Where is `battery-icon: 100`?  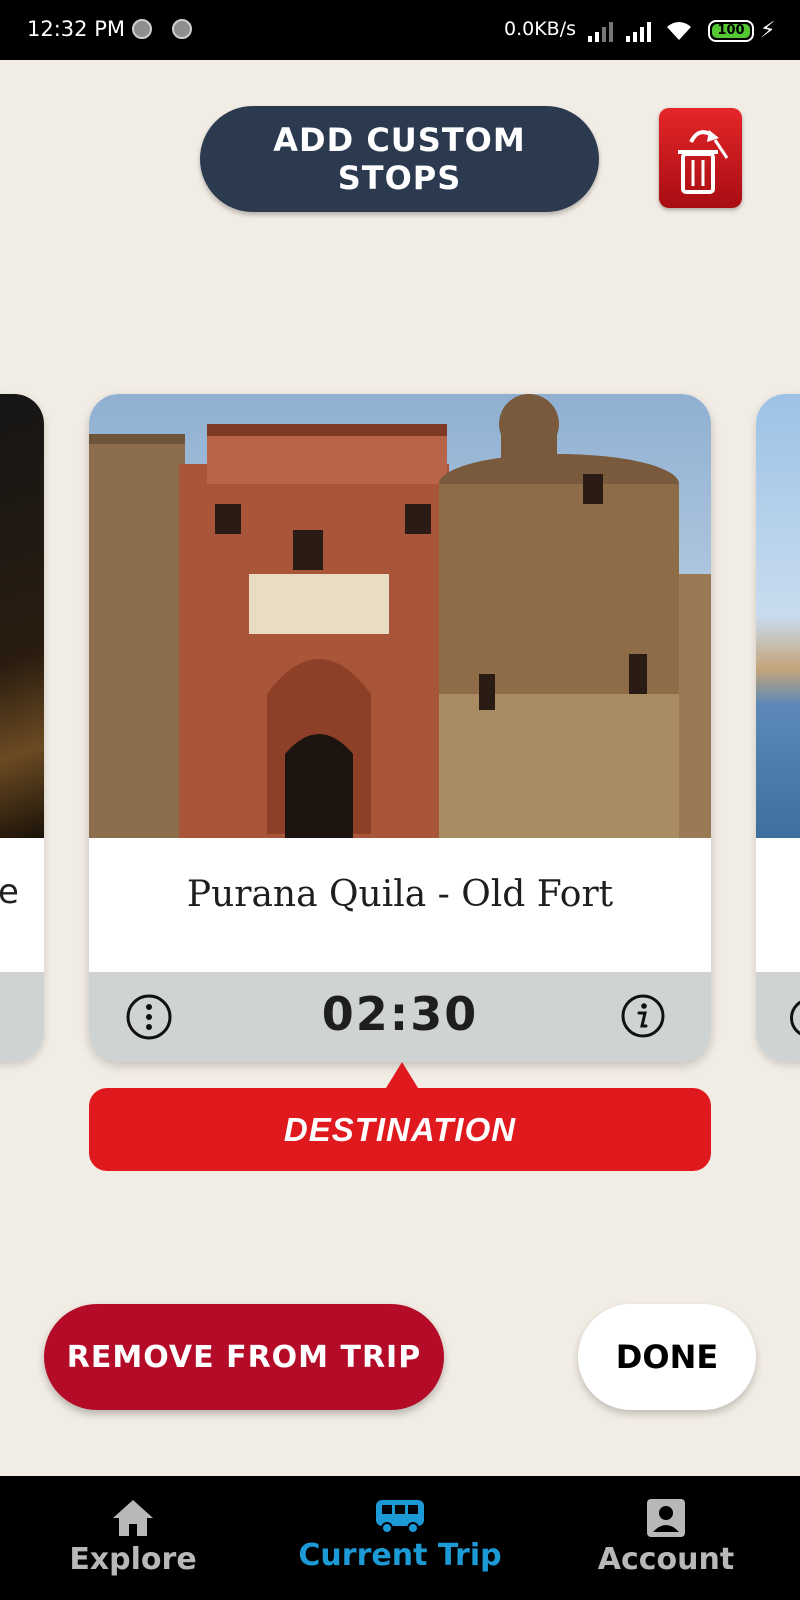
battery-icon: 100 is located at coordinates (731, 31).